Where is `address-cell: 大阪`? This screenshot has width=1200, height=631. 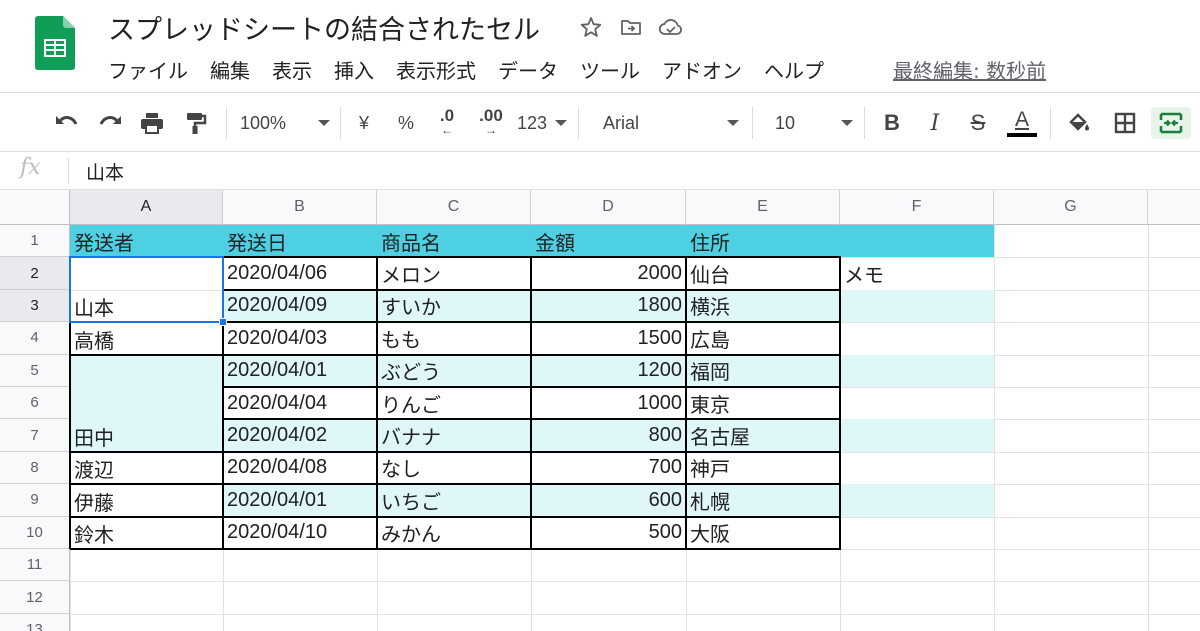
address-cell: 大阪 is located at coordinates (763, 533).